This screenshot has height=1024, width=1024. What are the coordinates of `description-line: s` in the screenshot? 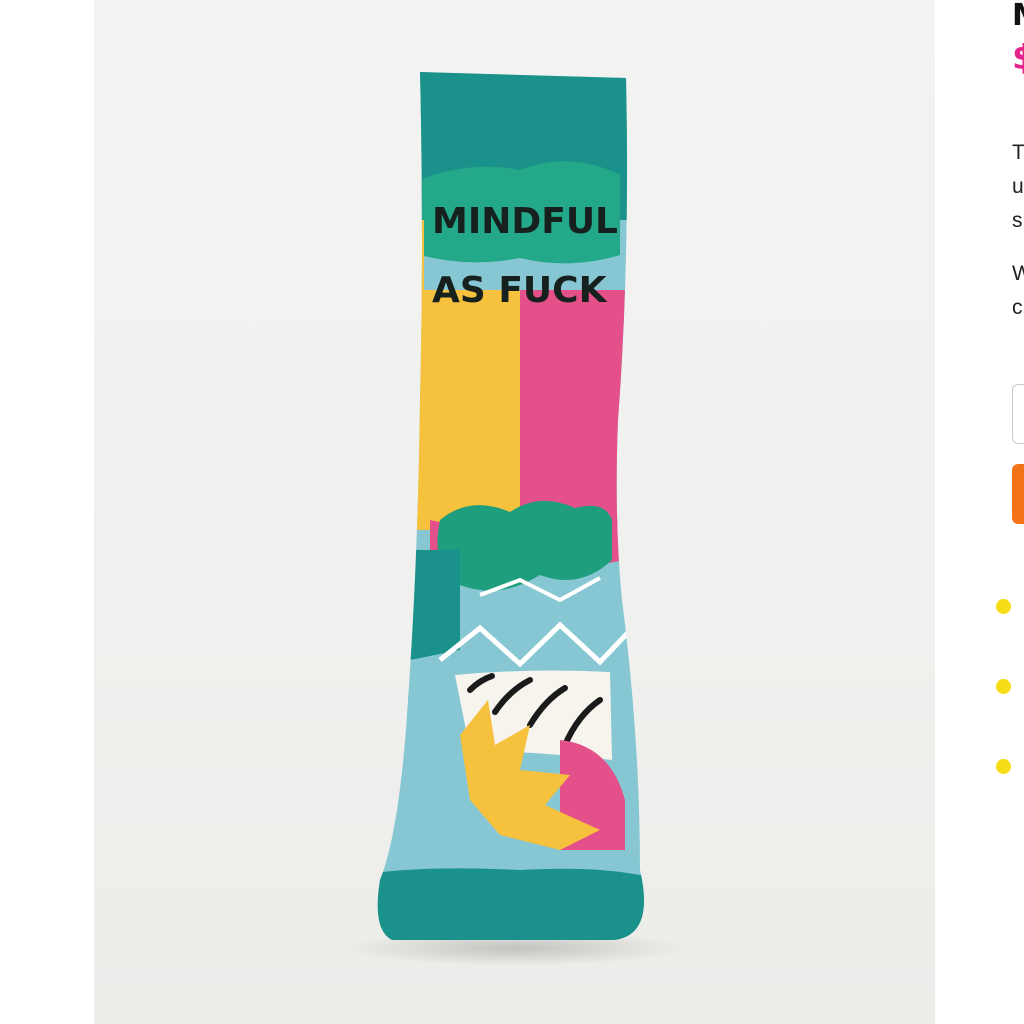 It's located at (1017, 220).